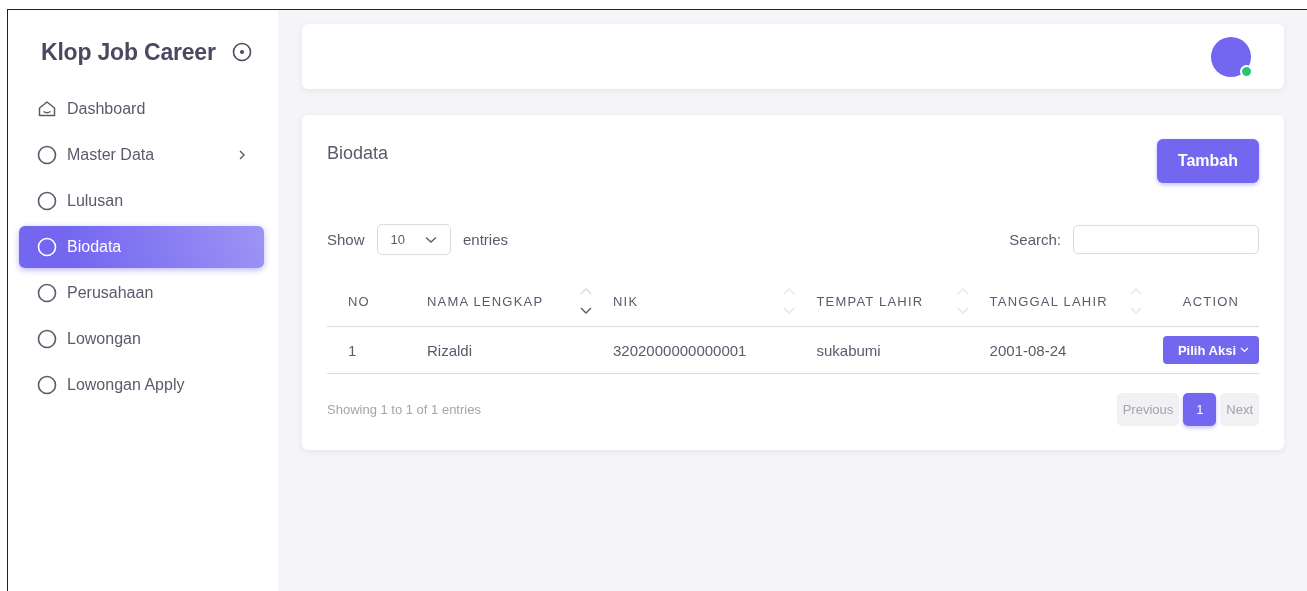 This screenshot has width=1307, height=591. Describe the element at coordinates (1207, 161) in the screenshot. I see `add-button: Tambah` at that location.